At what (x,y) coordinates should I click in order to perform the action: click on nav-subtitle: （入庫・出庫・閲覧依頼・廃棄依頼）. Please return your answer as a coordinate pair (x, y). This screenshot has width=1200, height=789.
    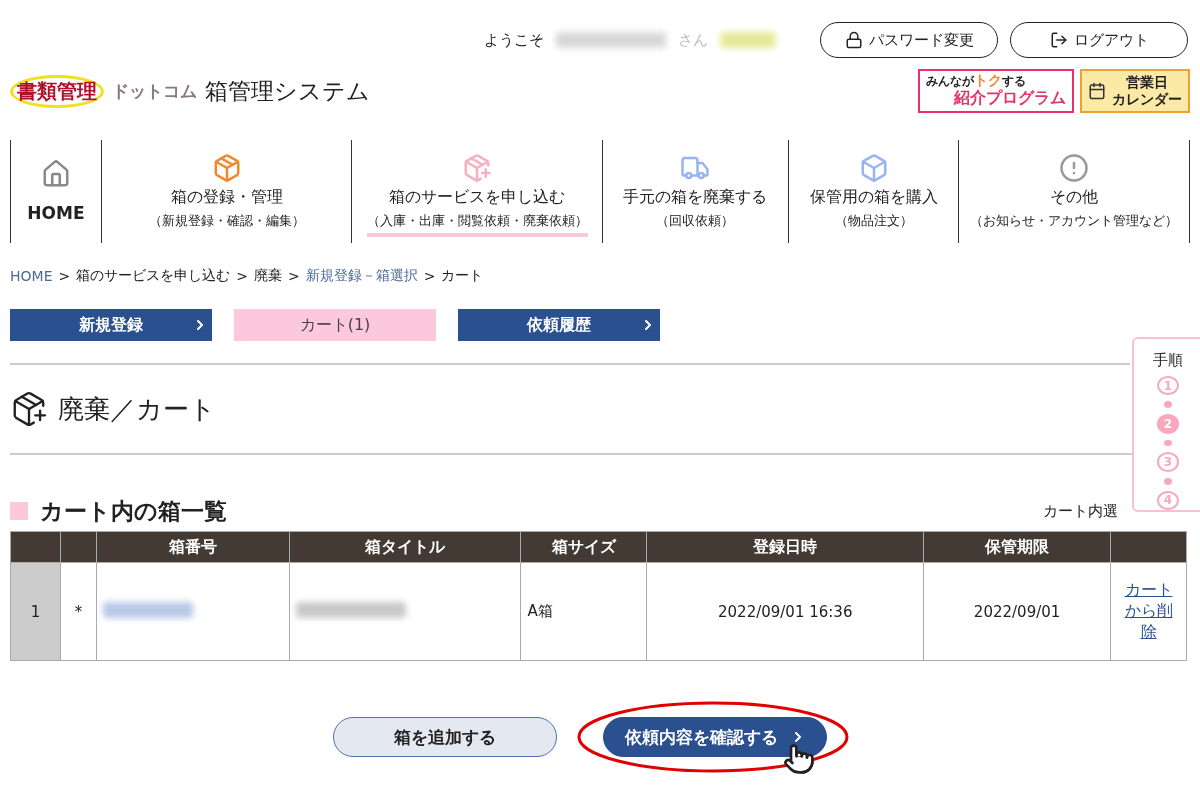
    Looking at the image, I should click on (477, 224).